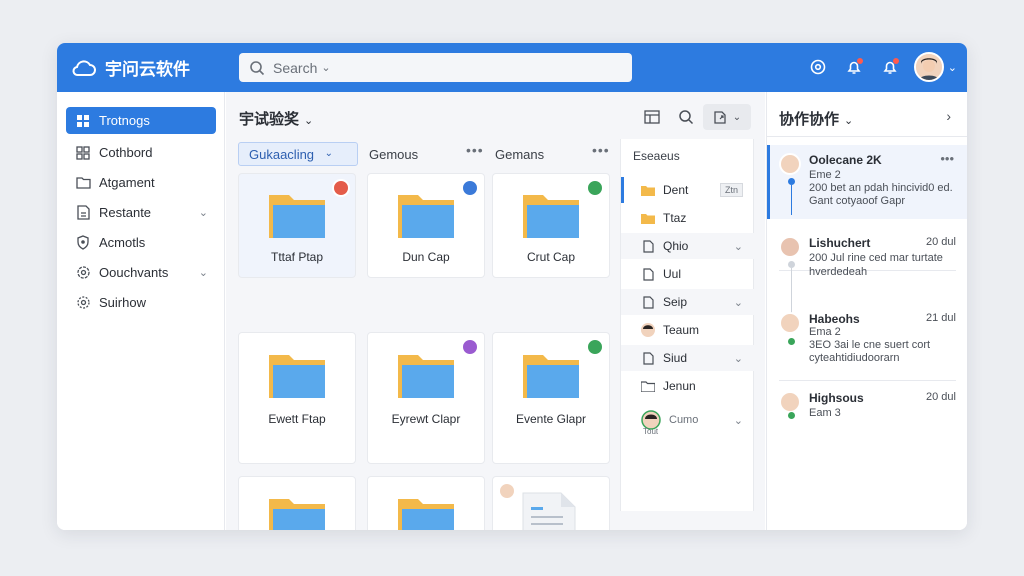  What do you see at coordinates (857, 201) in the screenshot?
I see `activity-line: Gant cotyaoof Gapr` at bounding box center [857, 201].